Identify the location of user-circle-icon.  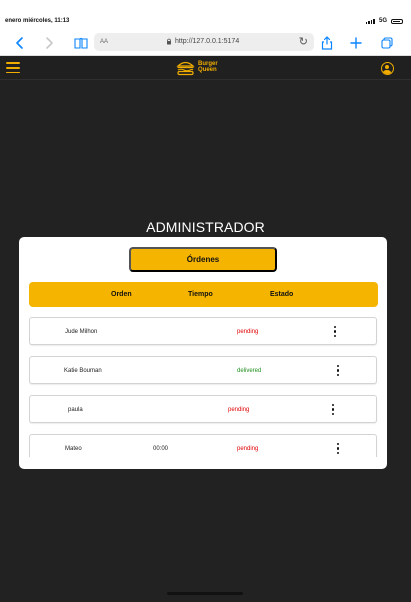
(387, 68).